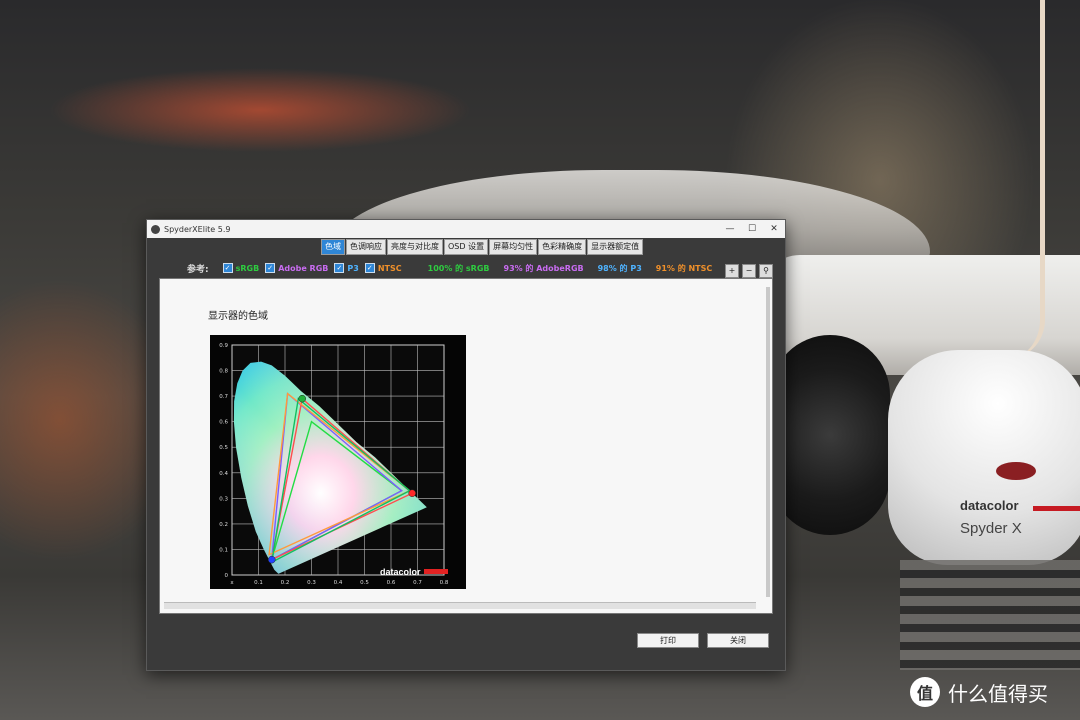  What do you see at coordinates (615, 247) in the screenshot?
I see `tab-monitor-rating: 显示器额定值` at bounding box center [615, 247].